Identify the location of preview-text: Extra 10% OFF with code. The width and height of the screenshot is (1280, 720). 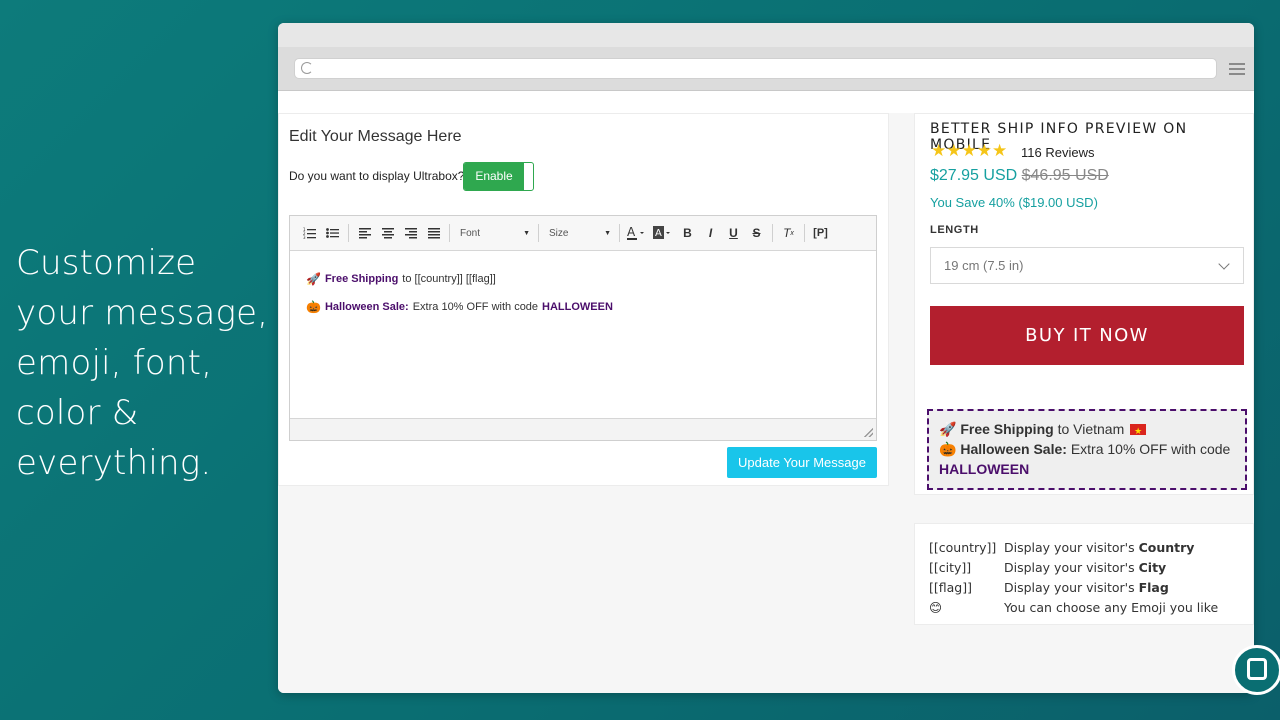
(1150, 449).